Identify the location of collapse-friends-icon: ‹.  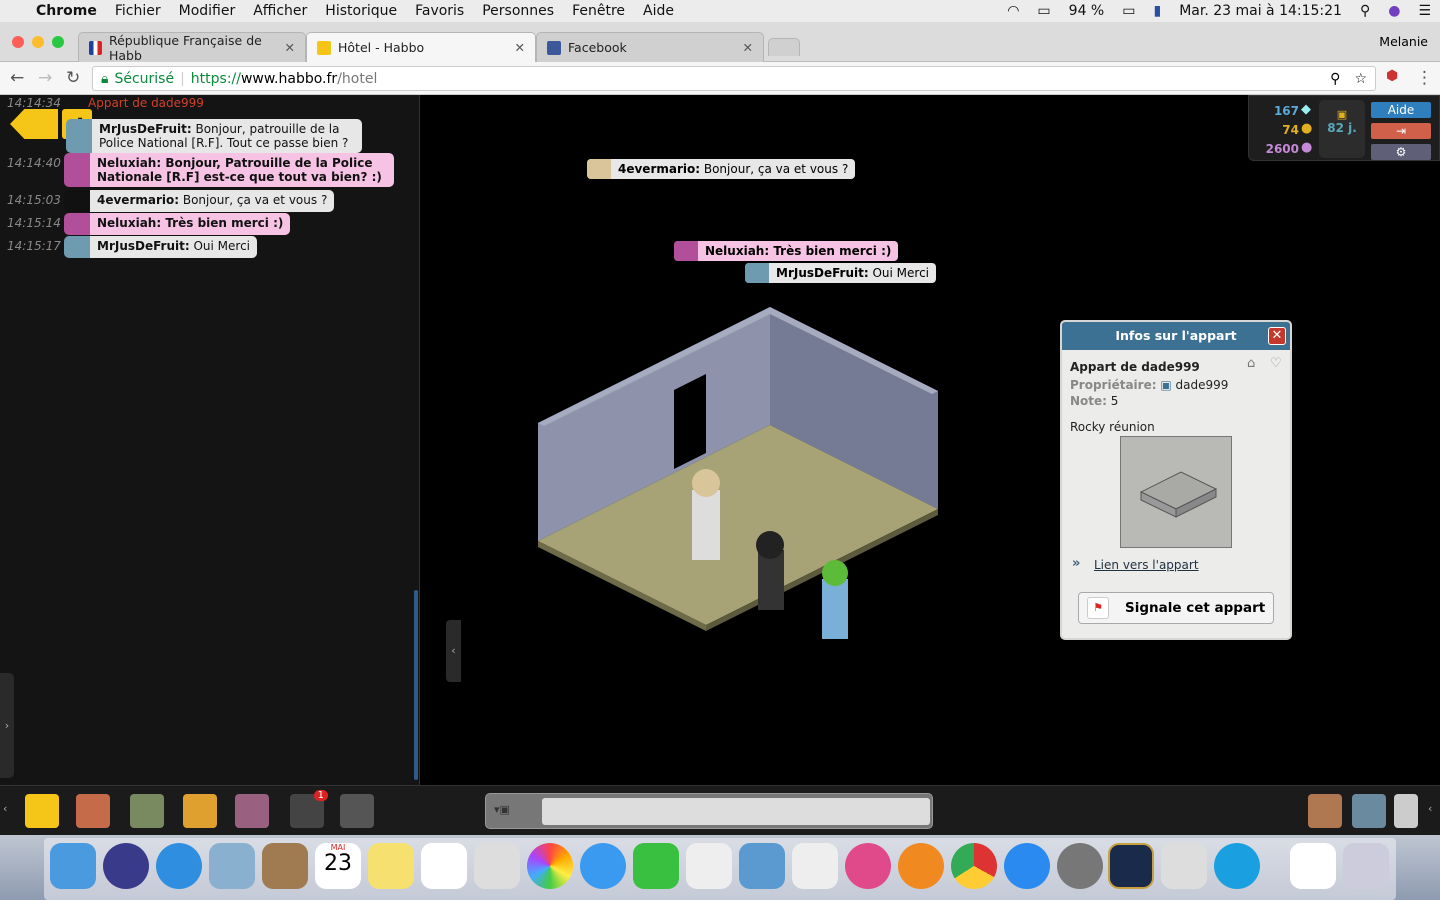
(1430, 808).